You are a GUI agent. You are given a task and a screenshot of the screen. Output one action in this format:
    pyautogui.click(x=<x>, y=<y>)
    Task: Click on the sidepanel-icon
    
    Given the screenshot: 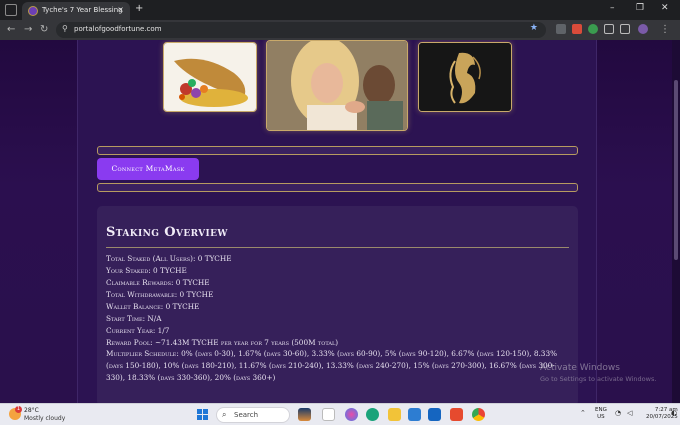 What is the action you would take?
    pyautogui.click(x=625, y=29)
    